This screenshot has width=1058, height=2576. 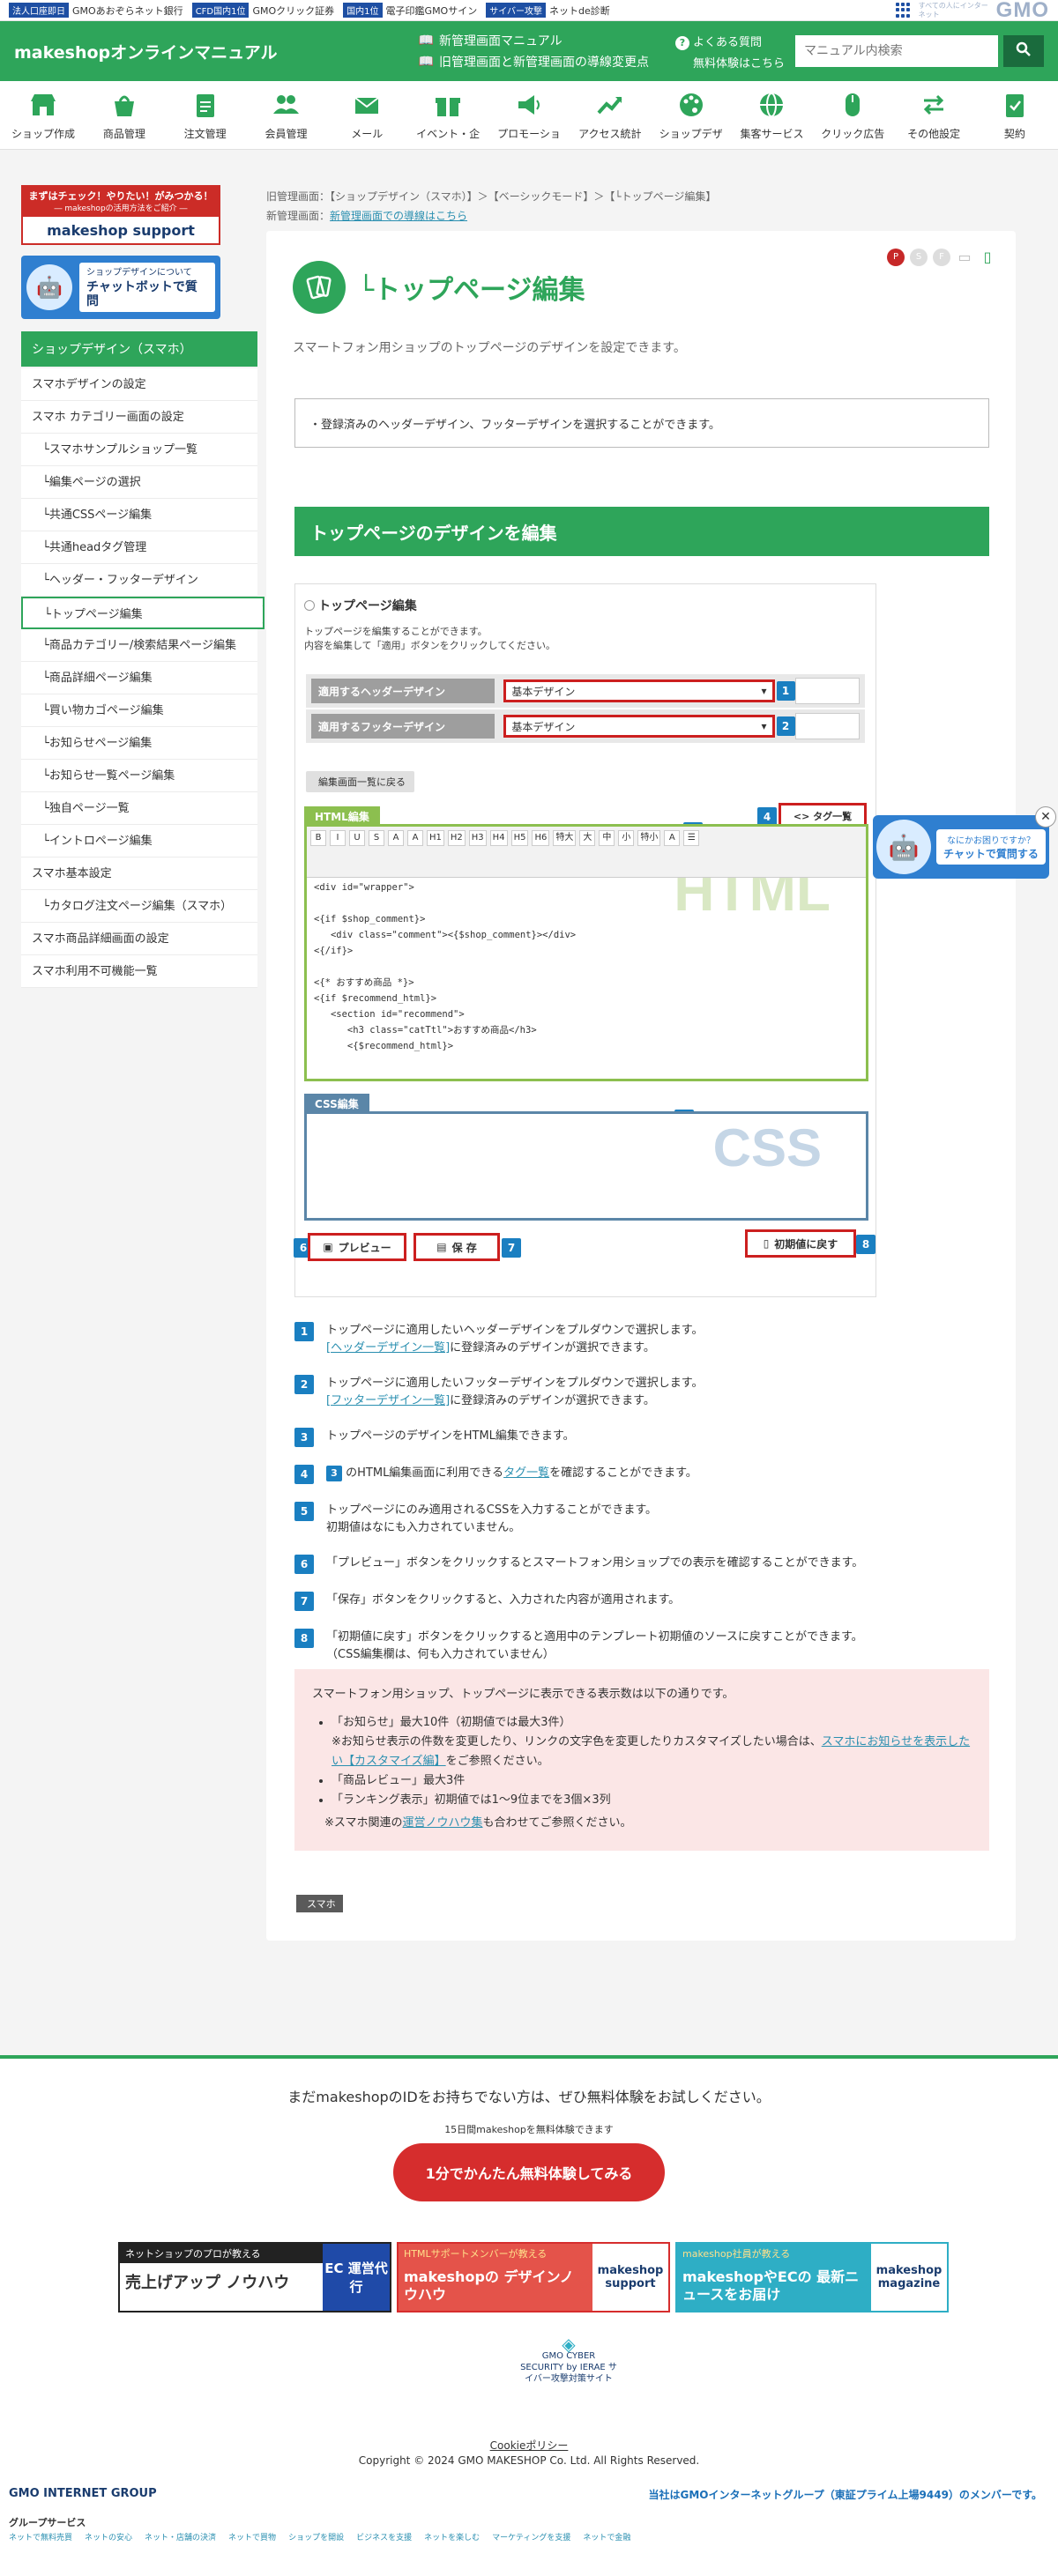 What do you see at coordinates (965, 842) in the screenshot?
I see `floating-chatbot: 🤖 なにかお困りですか？ チャットで質問する ✕` at bounding box center [965, 842].